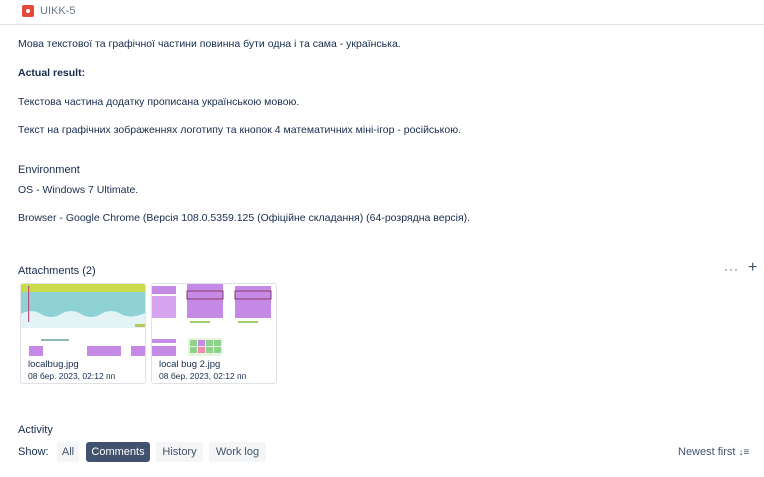 The height and width of the screenshot is (477, 764). Describe the element at coordinates (35, 430) in the screenshot. I see `activity-heading: Activity` at that location.